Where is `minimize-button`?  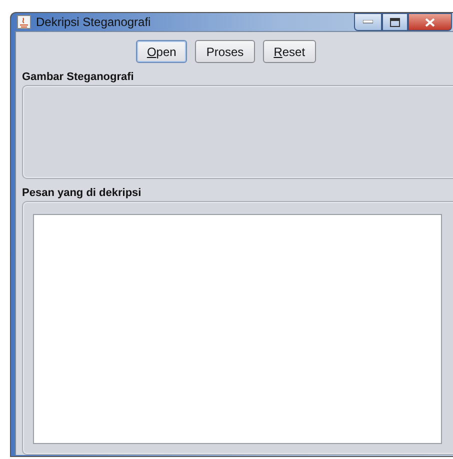
minimize-button is located at coordinates (368, 22).